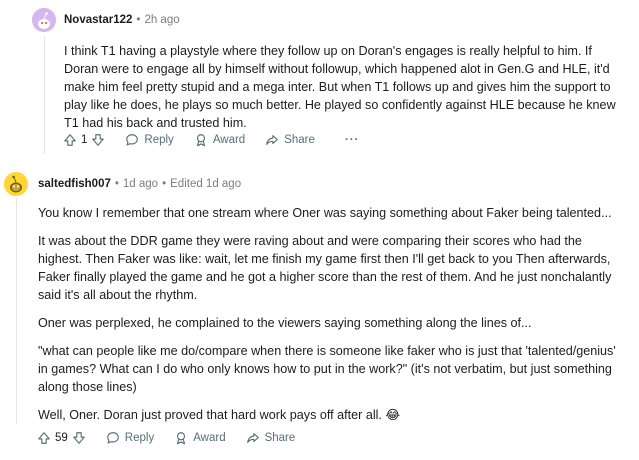  What do you see at coordinates (74, 184) in the screenshot?
I see `author-name: saltedfish007` at bounding box center [74, 184].